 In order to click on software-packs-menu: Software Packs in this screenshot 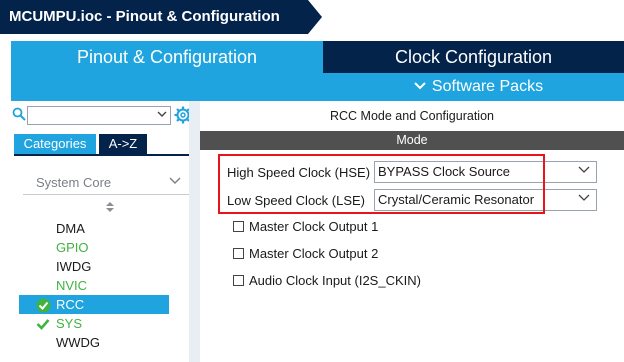, I will do `click(478, 87)`.